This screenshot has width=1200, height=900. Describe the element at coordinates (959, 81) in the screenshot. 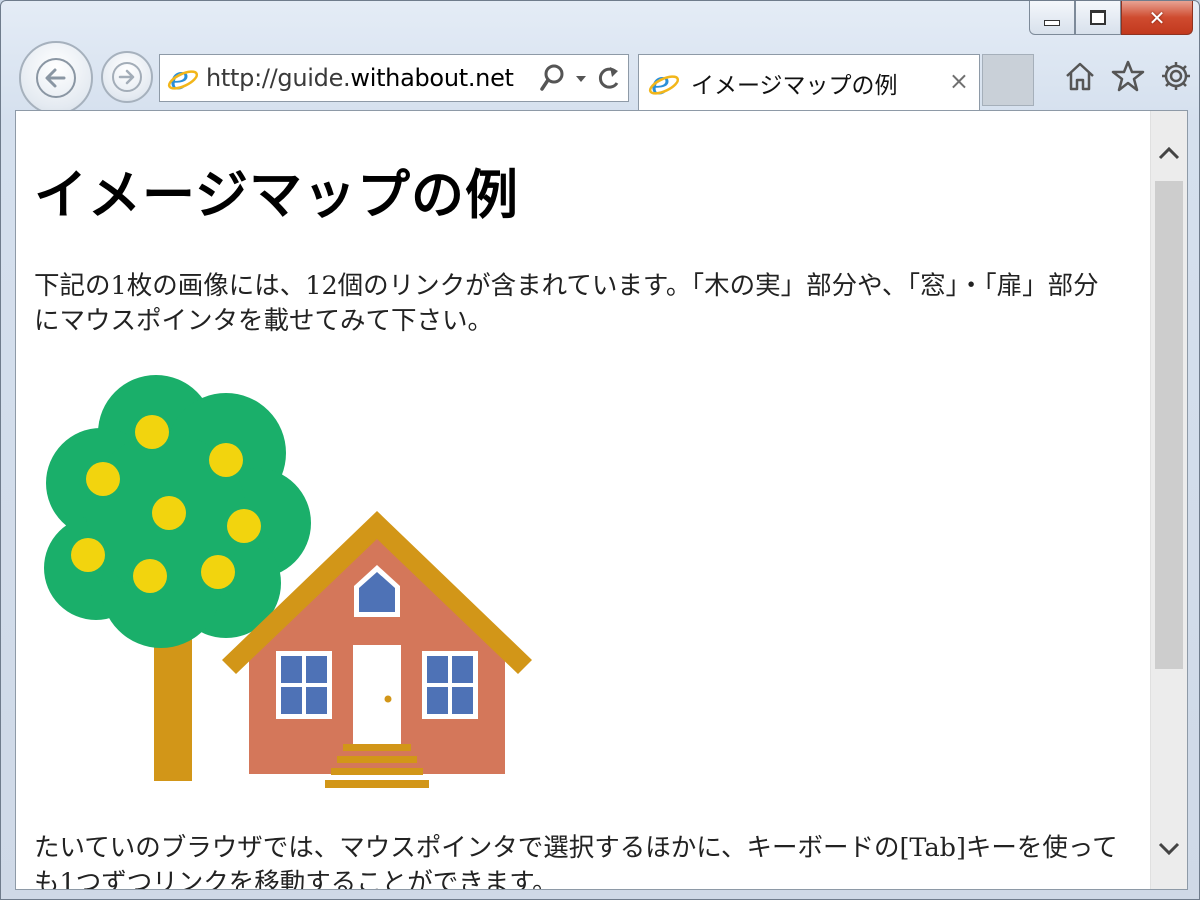

I see `tab-close-button: ×` at that location.